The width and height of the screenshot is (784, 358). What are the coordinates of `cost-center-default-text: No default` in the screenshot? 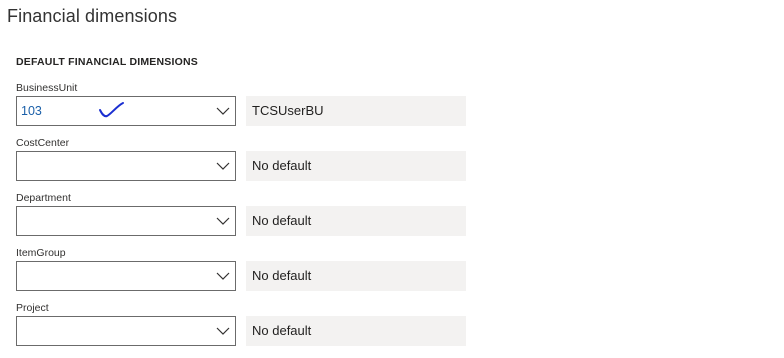 It's located at (282, 165).